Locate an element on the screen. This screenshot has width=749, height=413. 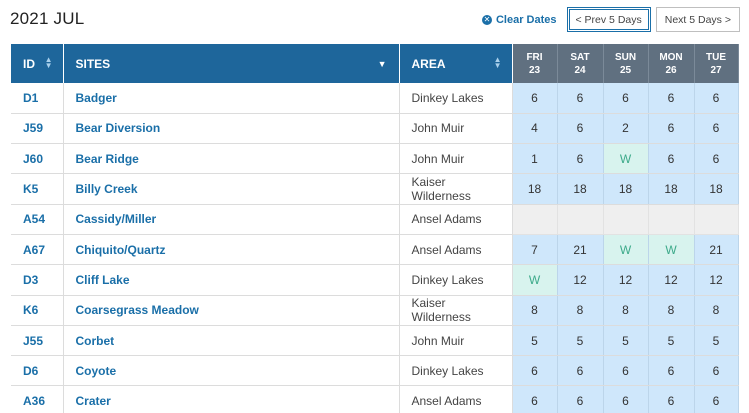
site-name-link: Bear Ridge is located at coordinates (231, 159).